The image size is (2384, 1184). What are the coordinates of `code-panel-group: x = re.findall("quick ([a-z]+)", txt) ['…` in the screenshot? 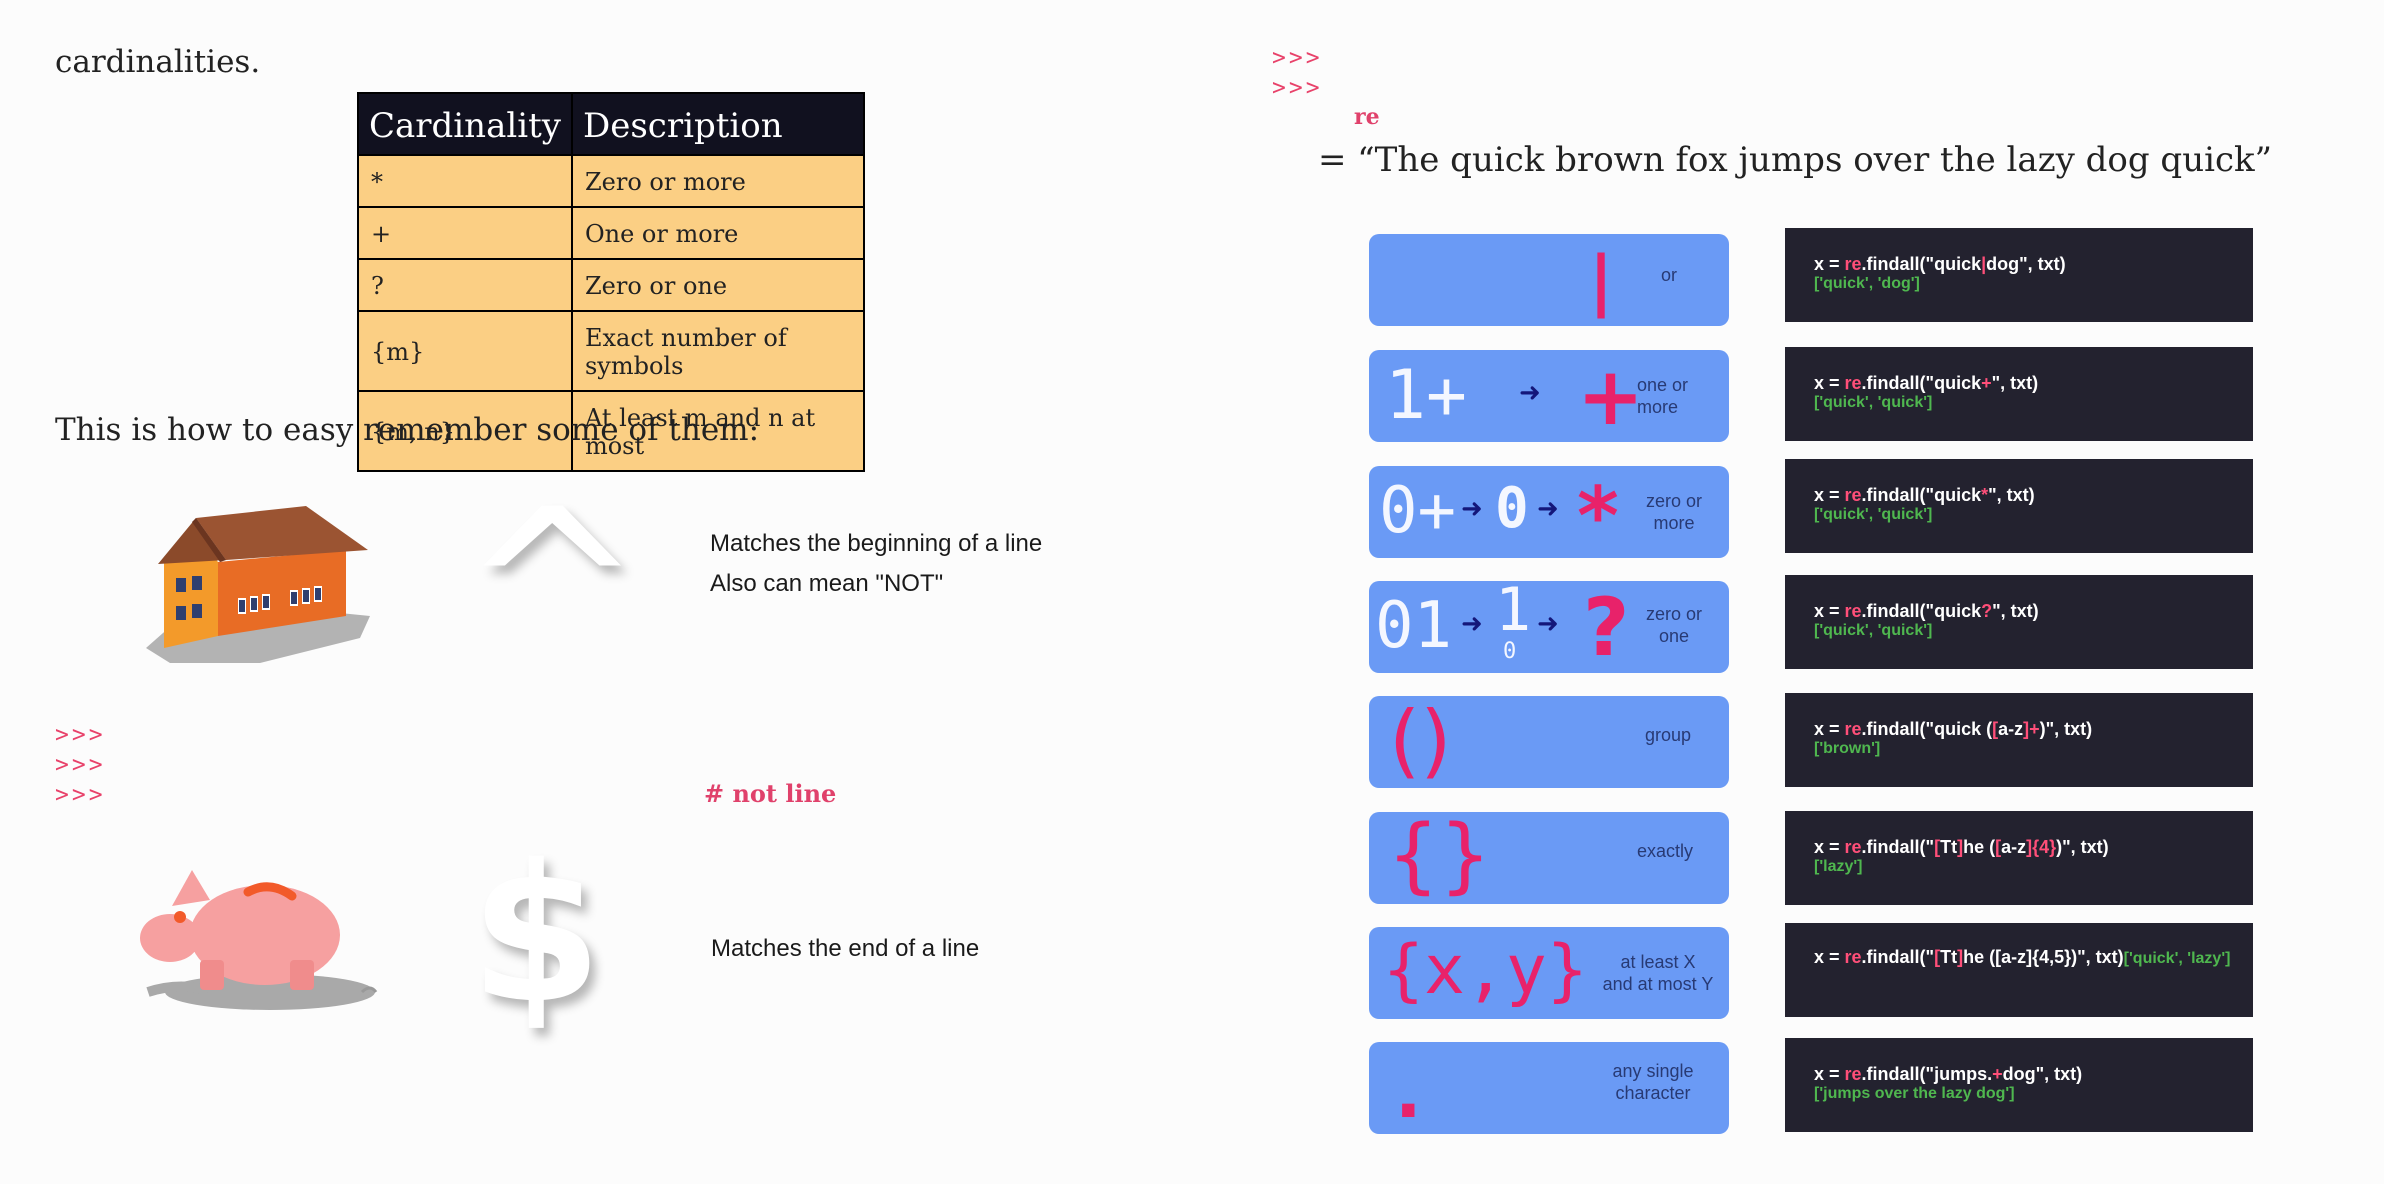 It's located at (2019, 740).